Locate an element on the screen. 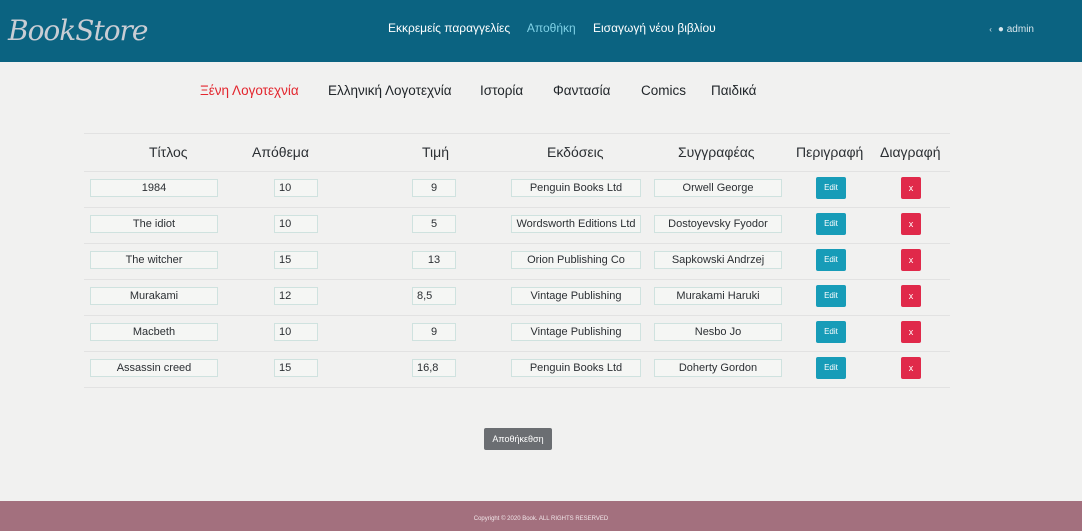 Image resolution: width=1082 pixels, height=531 pixels. author-input: Dostoyevsky Fyodor is located at coordinates (718, 224).